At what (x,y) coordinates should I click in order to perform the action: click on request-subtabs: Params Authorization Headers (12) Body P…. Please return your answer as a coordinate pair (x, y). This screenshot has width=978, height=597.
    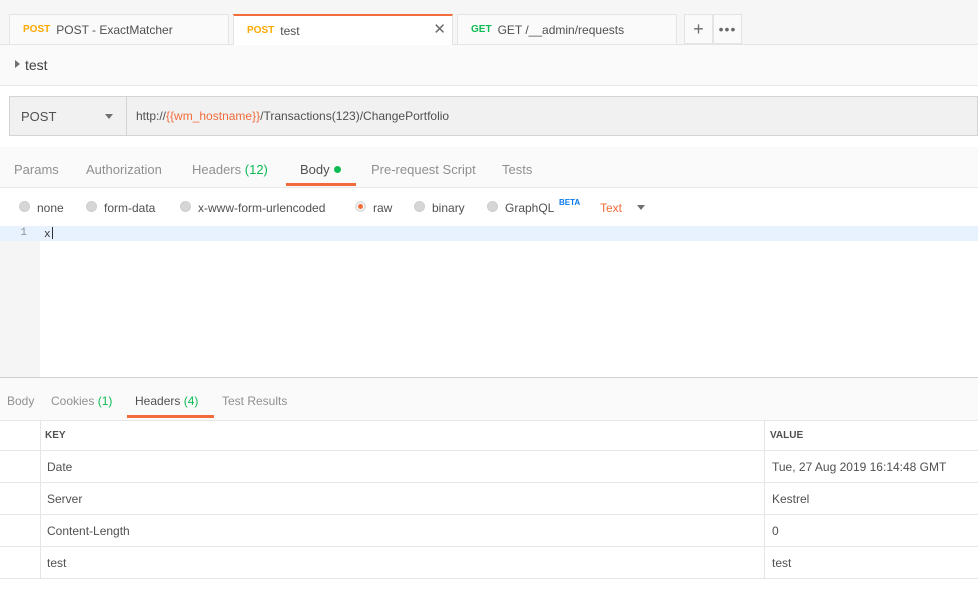
    Looking at the image, I should click on (489, 167).